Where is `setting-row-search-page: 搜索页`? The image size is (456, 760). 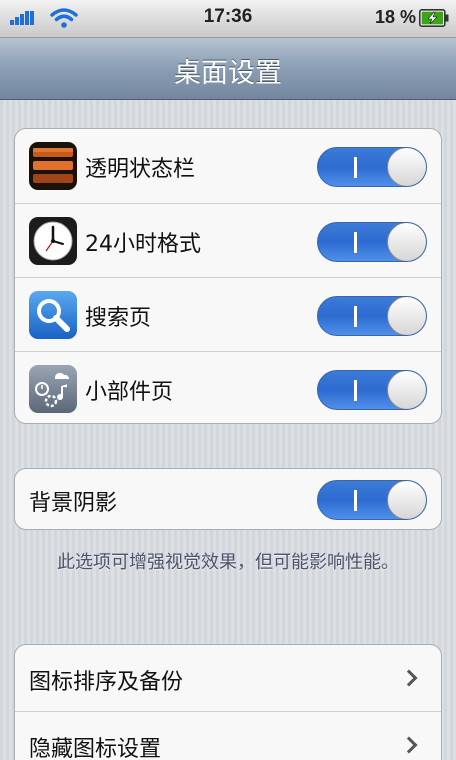
setting-row-search-page: 搜索页 is located at coordinates (228, 314).